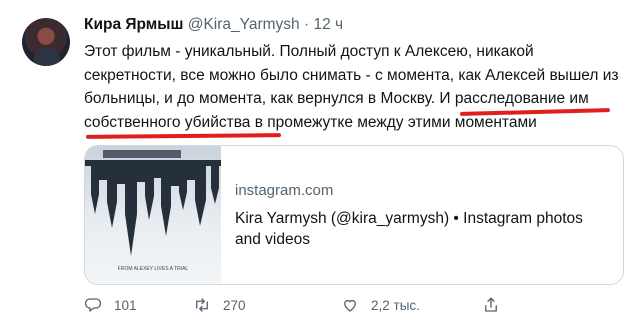 The image size is (640, 323). I want to click on reply-icon, so click(93, 305).